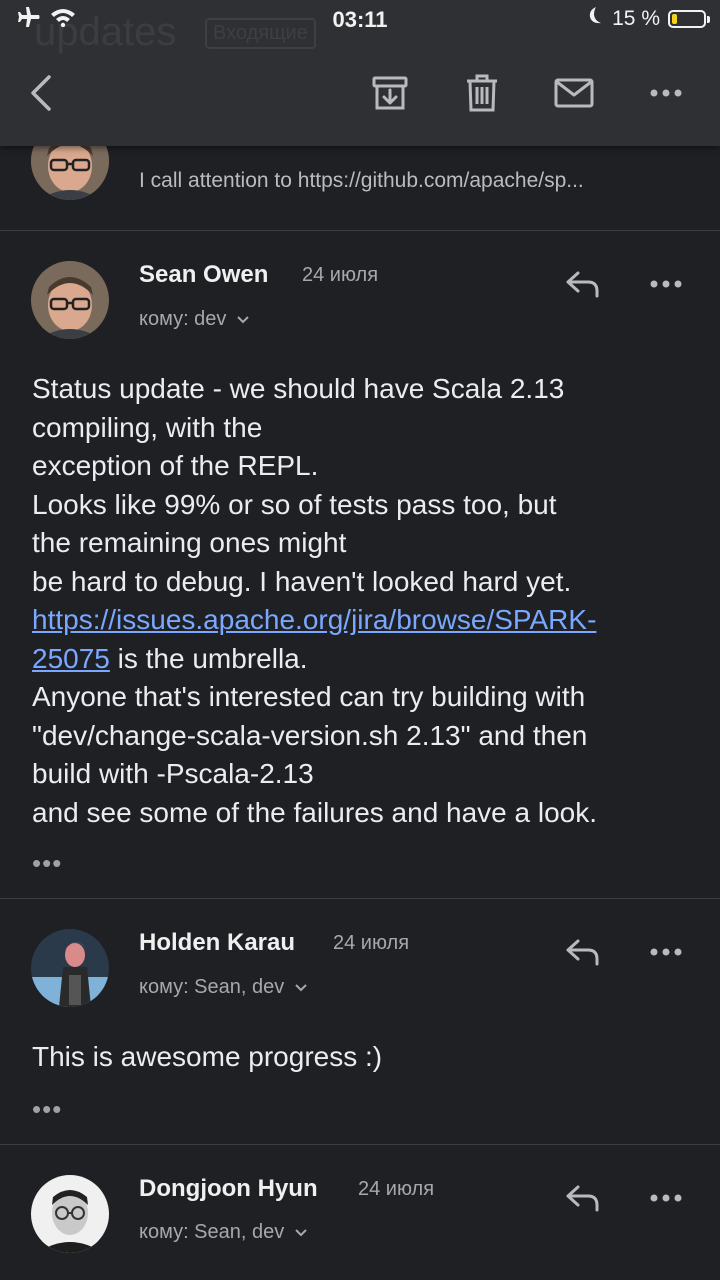 The height and width of the screenshot is (1280, 720). I want to click on sender-name: Holden Karau, so click(217, 942).